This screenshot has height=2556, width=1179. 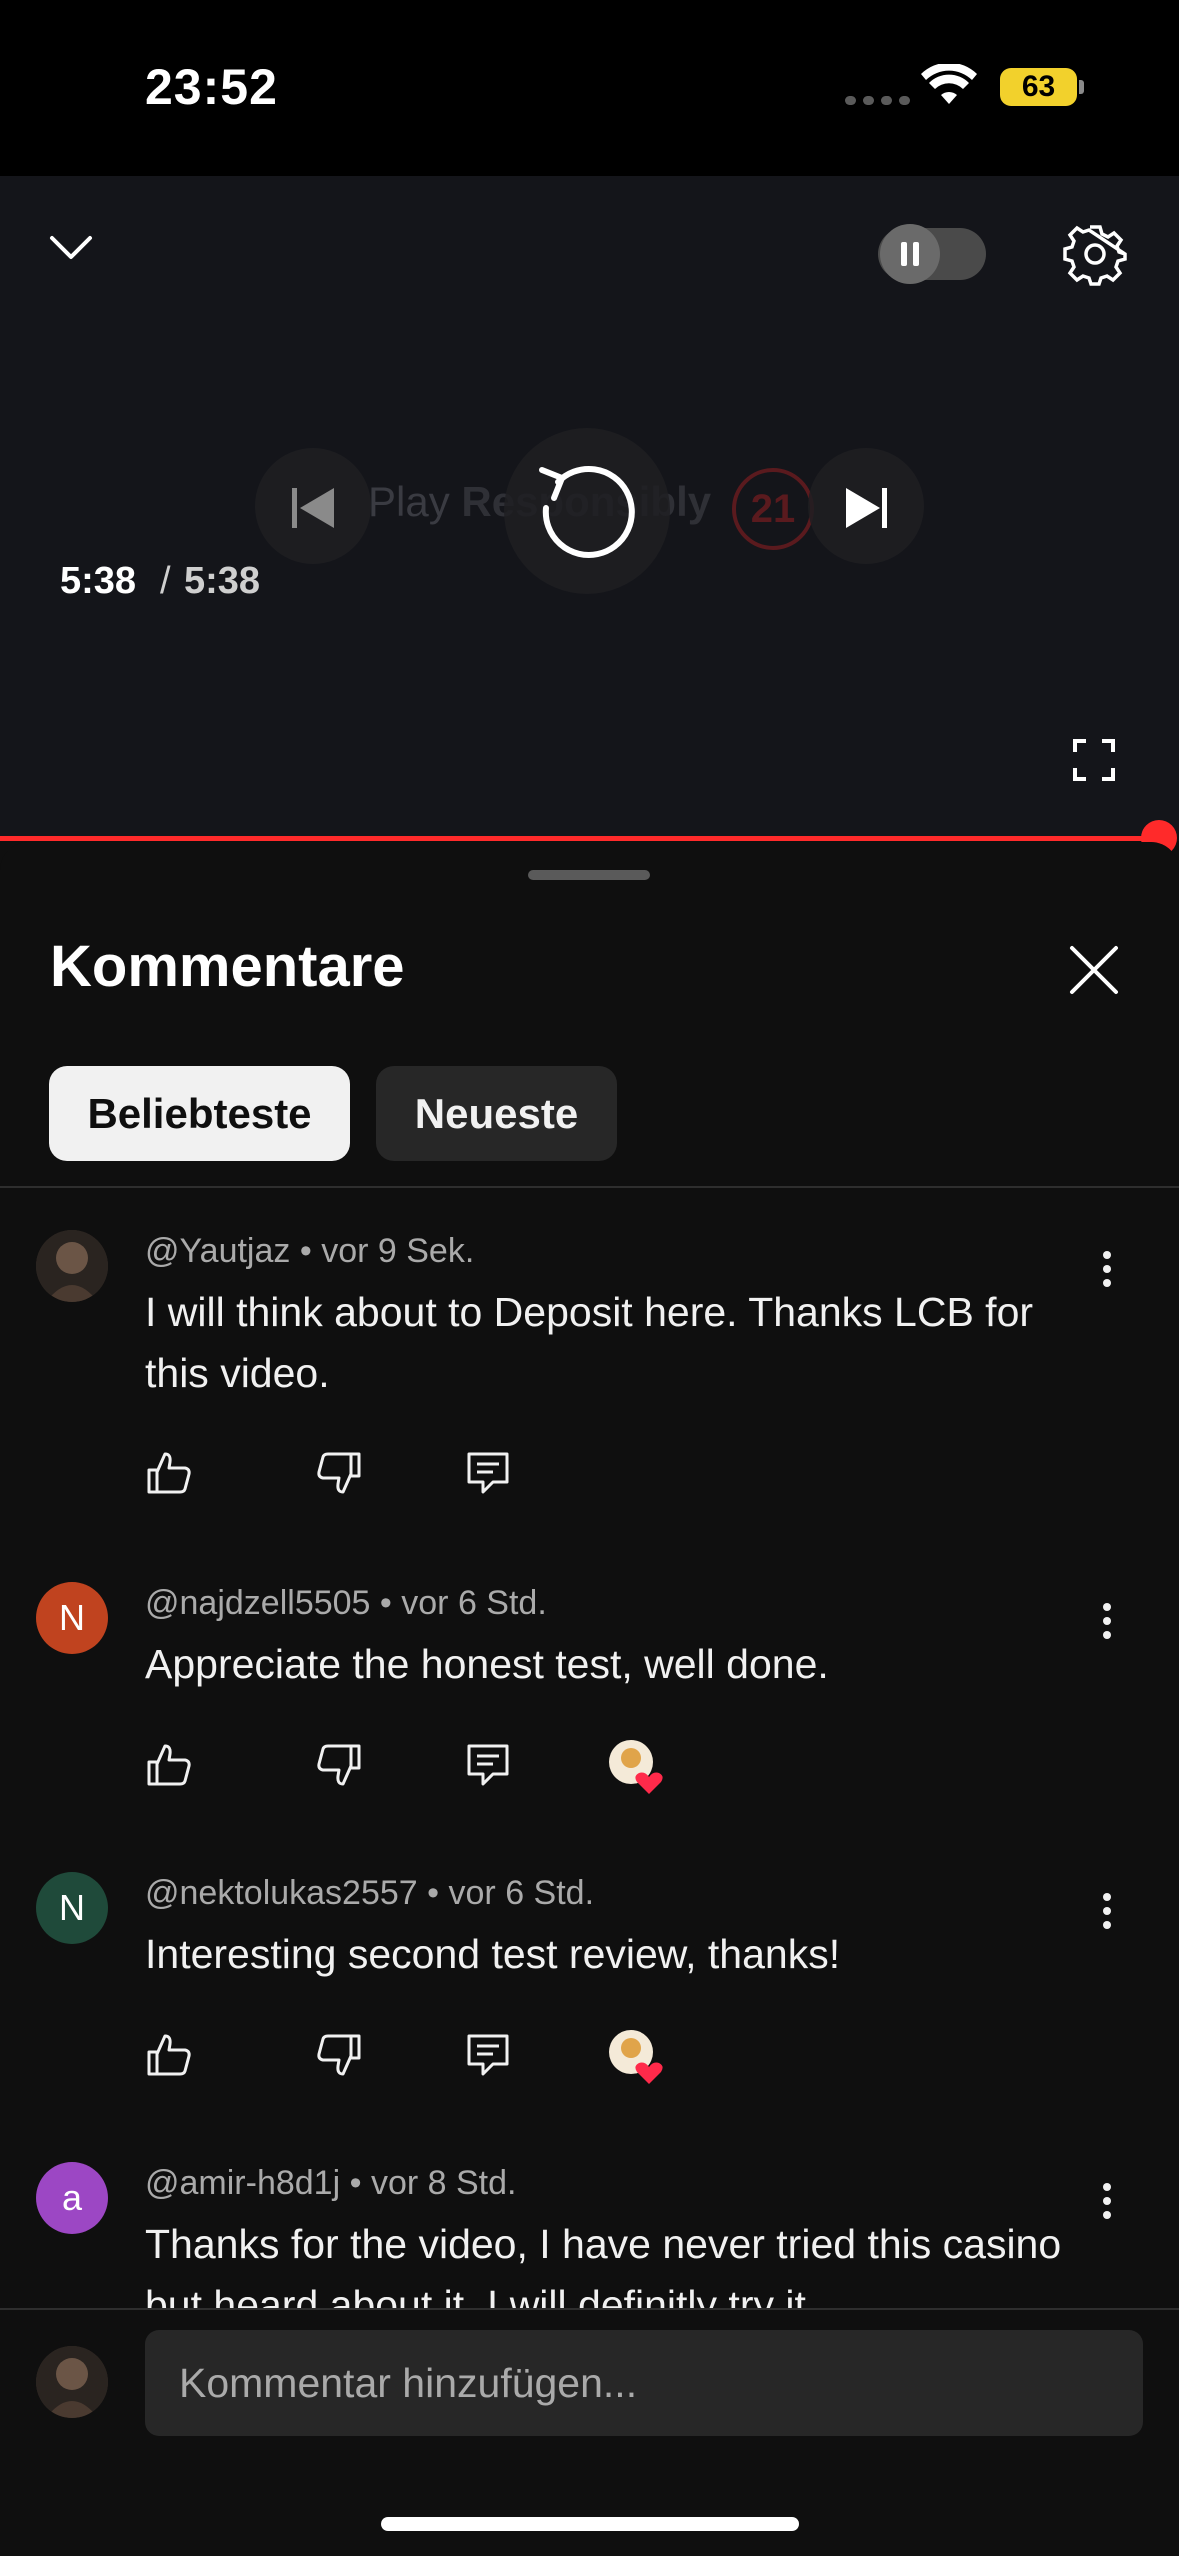 What do you see at coordinates (949, 84) in the screenshot?
I see `wifi-icon` at bounding box center [949, 84].